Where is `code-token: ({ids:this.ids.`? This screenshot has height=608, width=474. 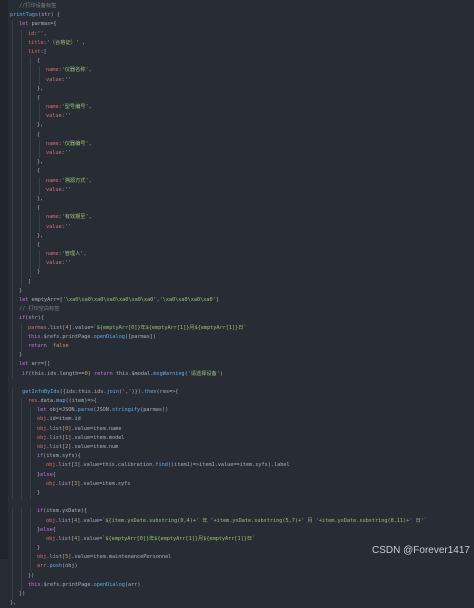 code-token: ({ids:this.ids. is located at coordinates (83, 391).